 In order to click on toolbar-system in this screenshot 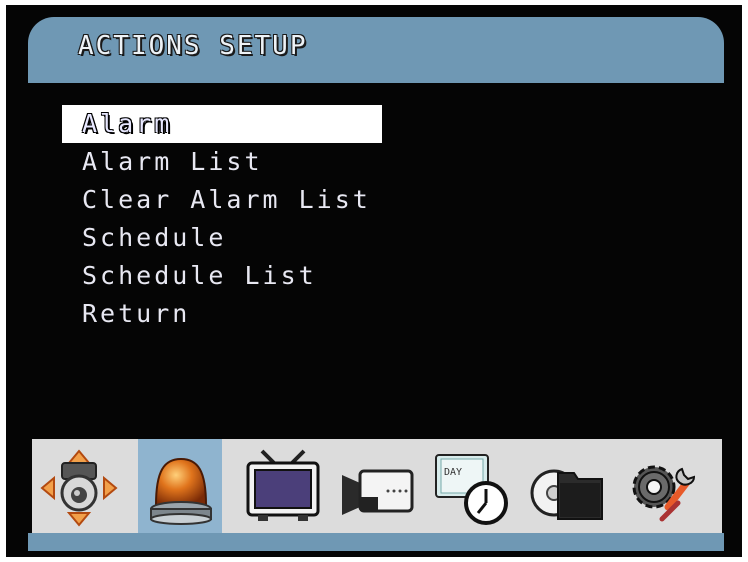, I will do `click(662, 486)`.